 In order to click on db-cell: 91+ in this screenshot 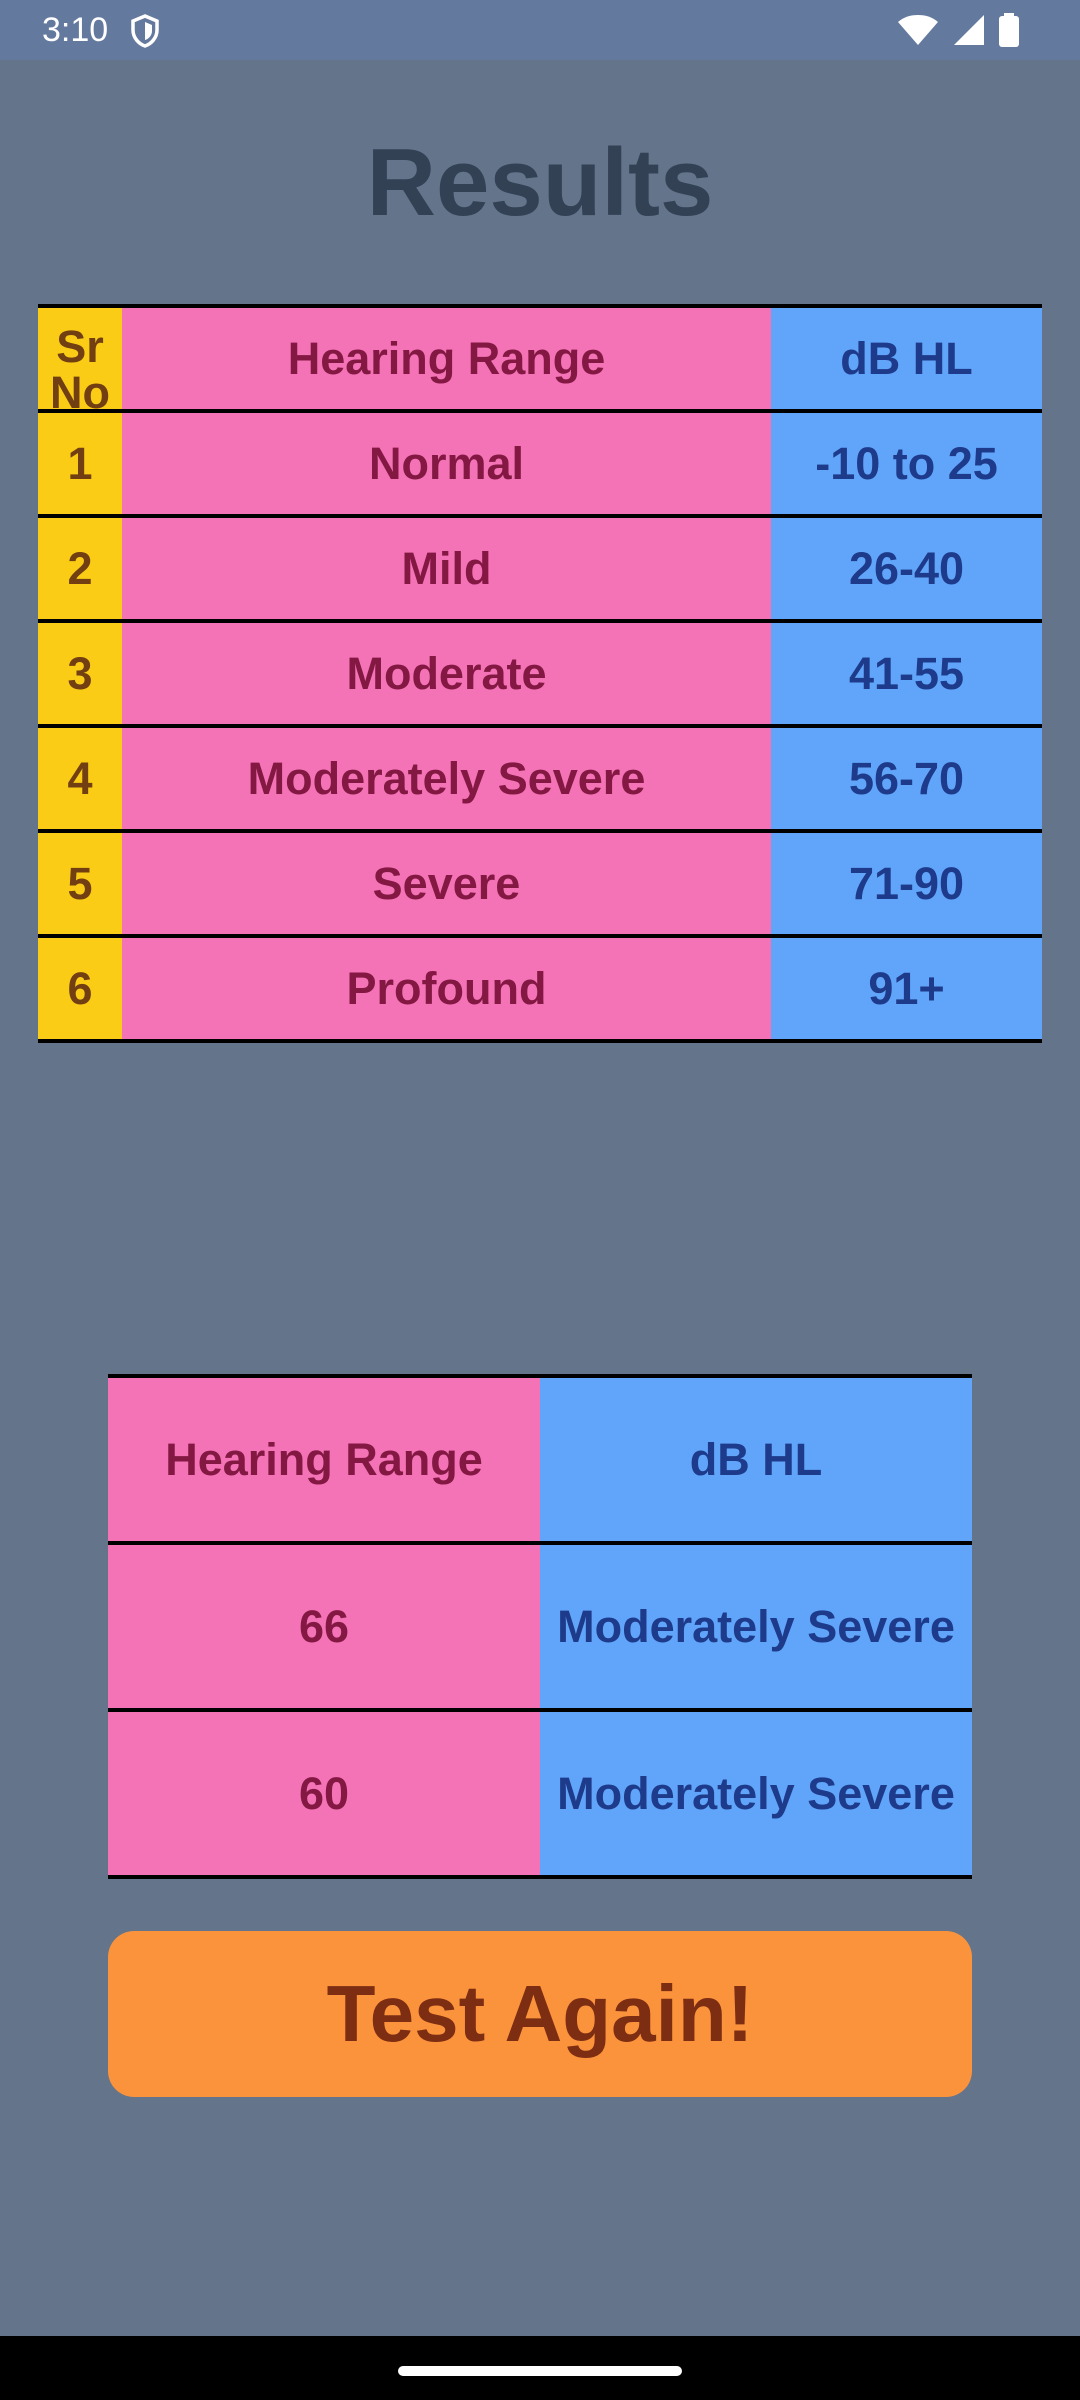, I will do `click(906, 988)`.